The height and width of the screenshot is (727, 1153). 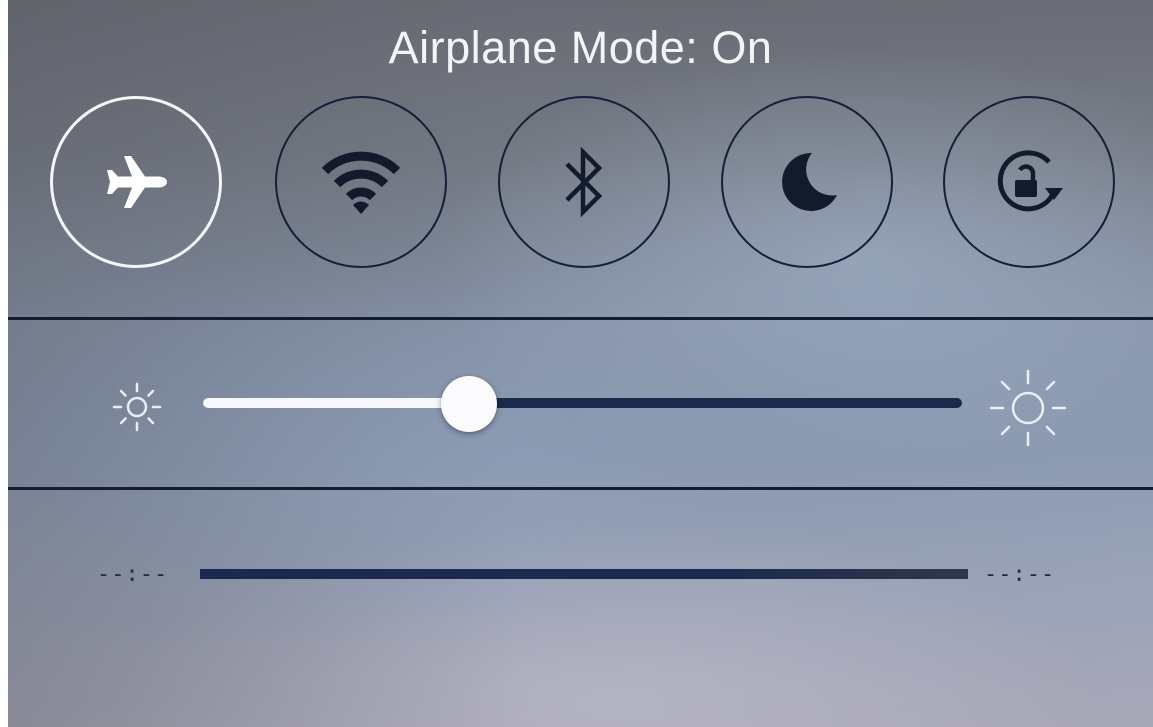 I want to click on bluetooth-toggle, so click(x=584, y=182).